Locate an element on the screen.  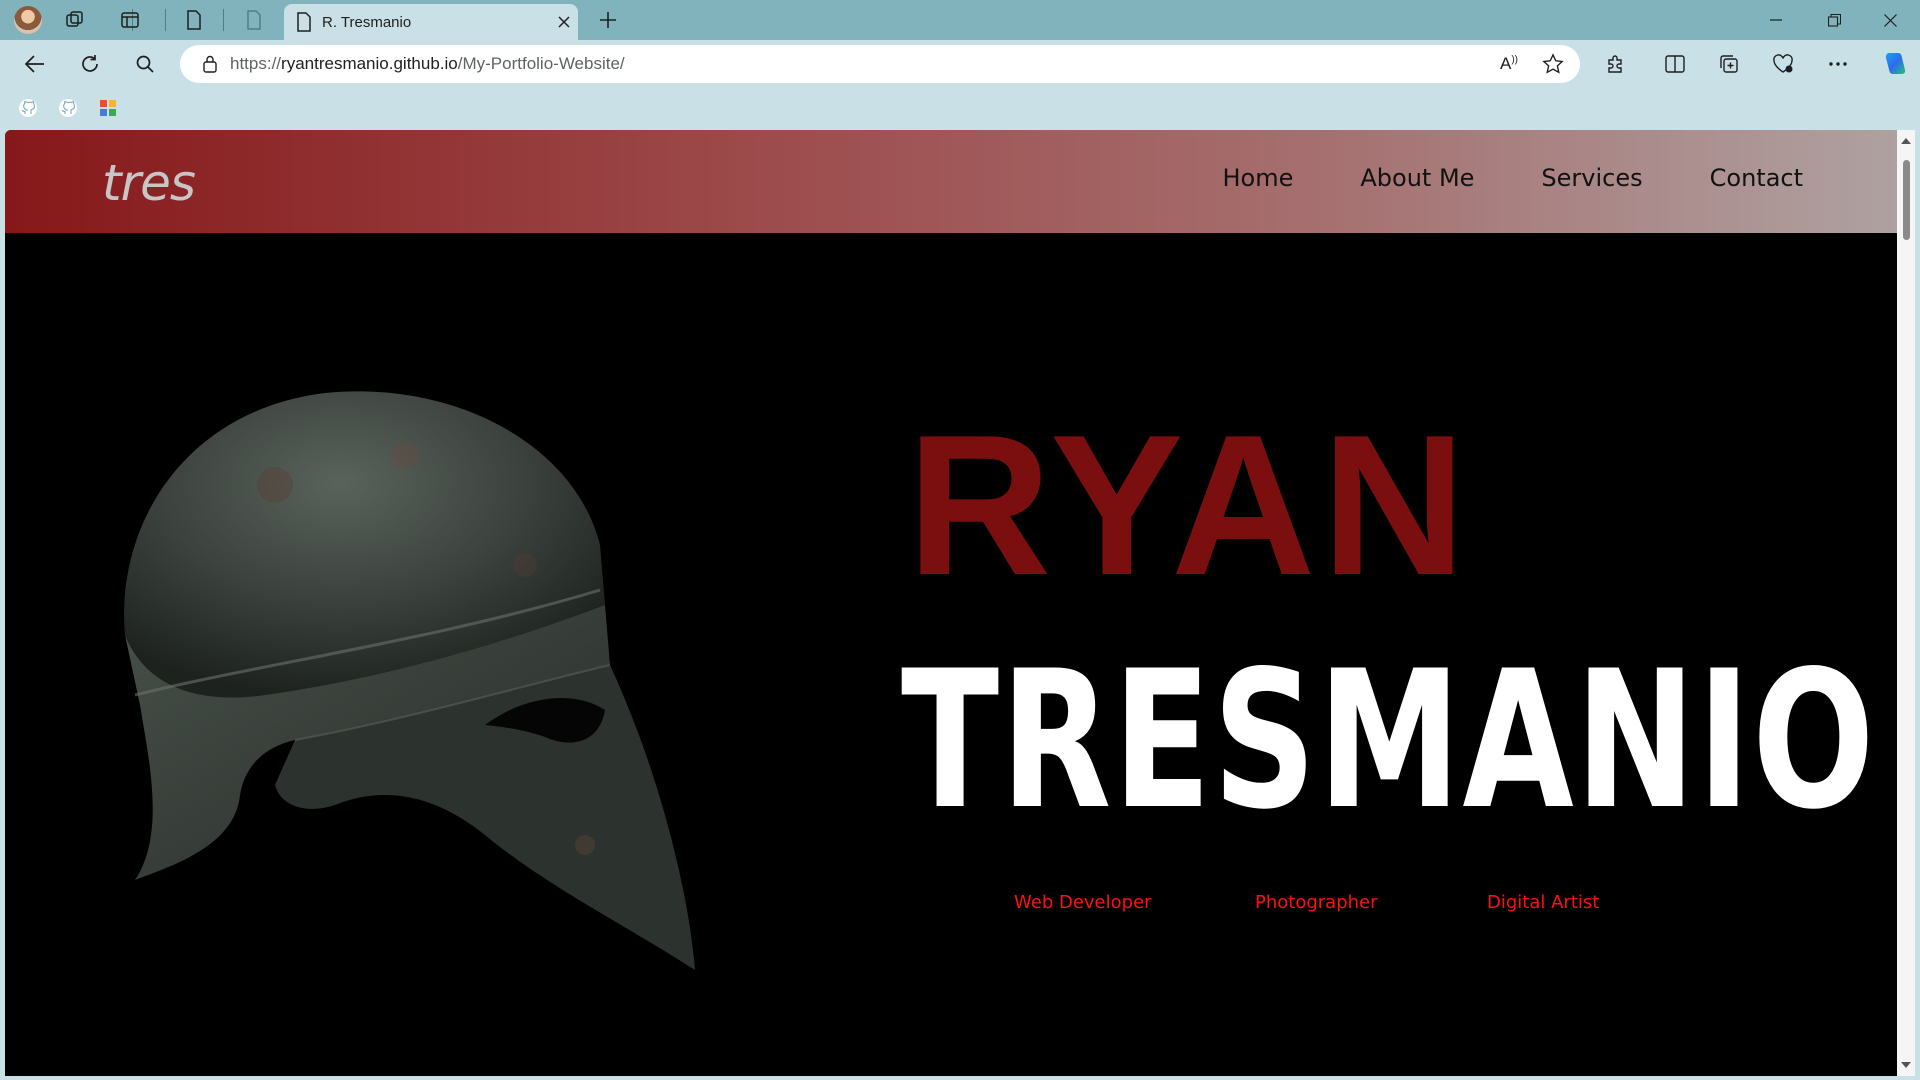
tab-bar: R. Tresmanio is located at coordinates (960, 20).